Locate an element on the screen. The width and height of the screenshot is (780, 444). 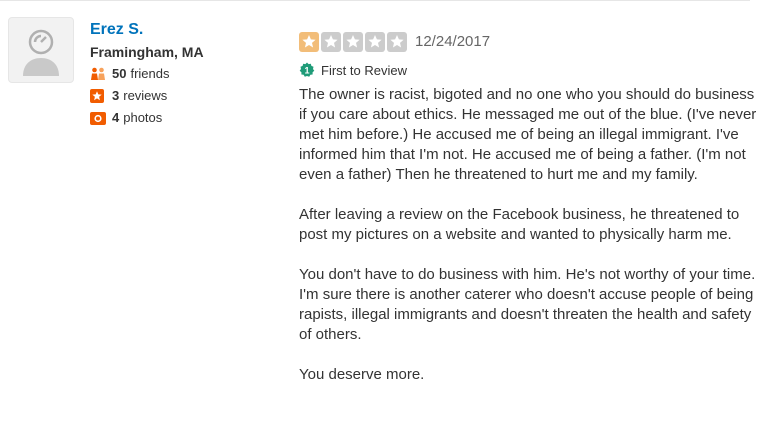
photos-stat: 4 photos is located at coordinates (147, 118).